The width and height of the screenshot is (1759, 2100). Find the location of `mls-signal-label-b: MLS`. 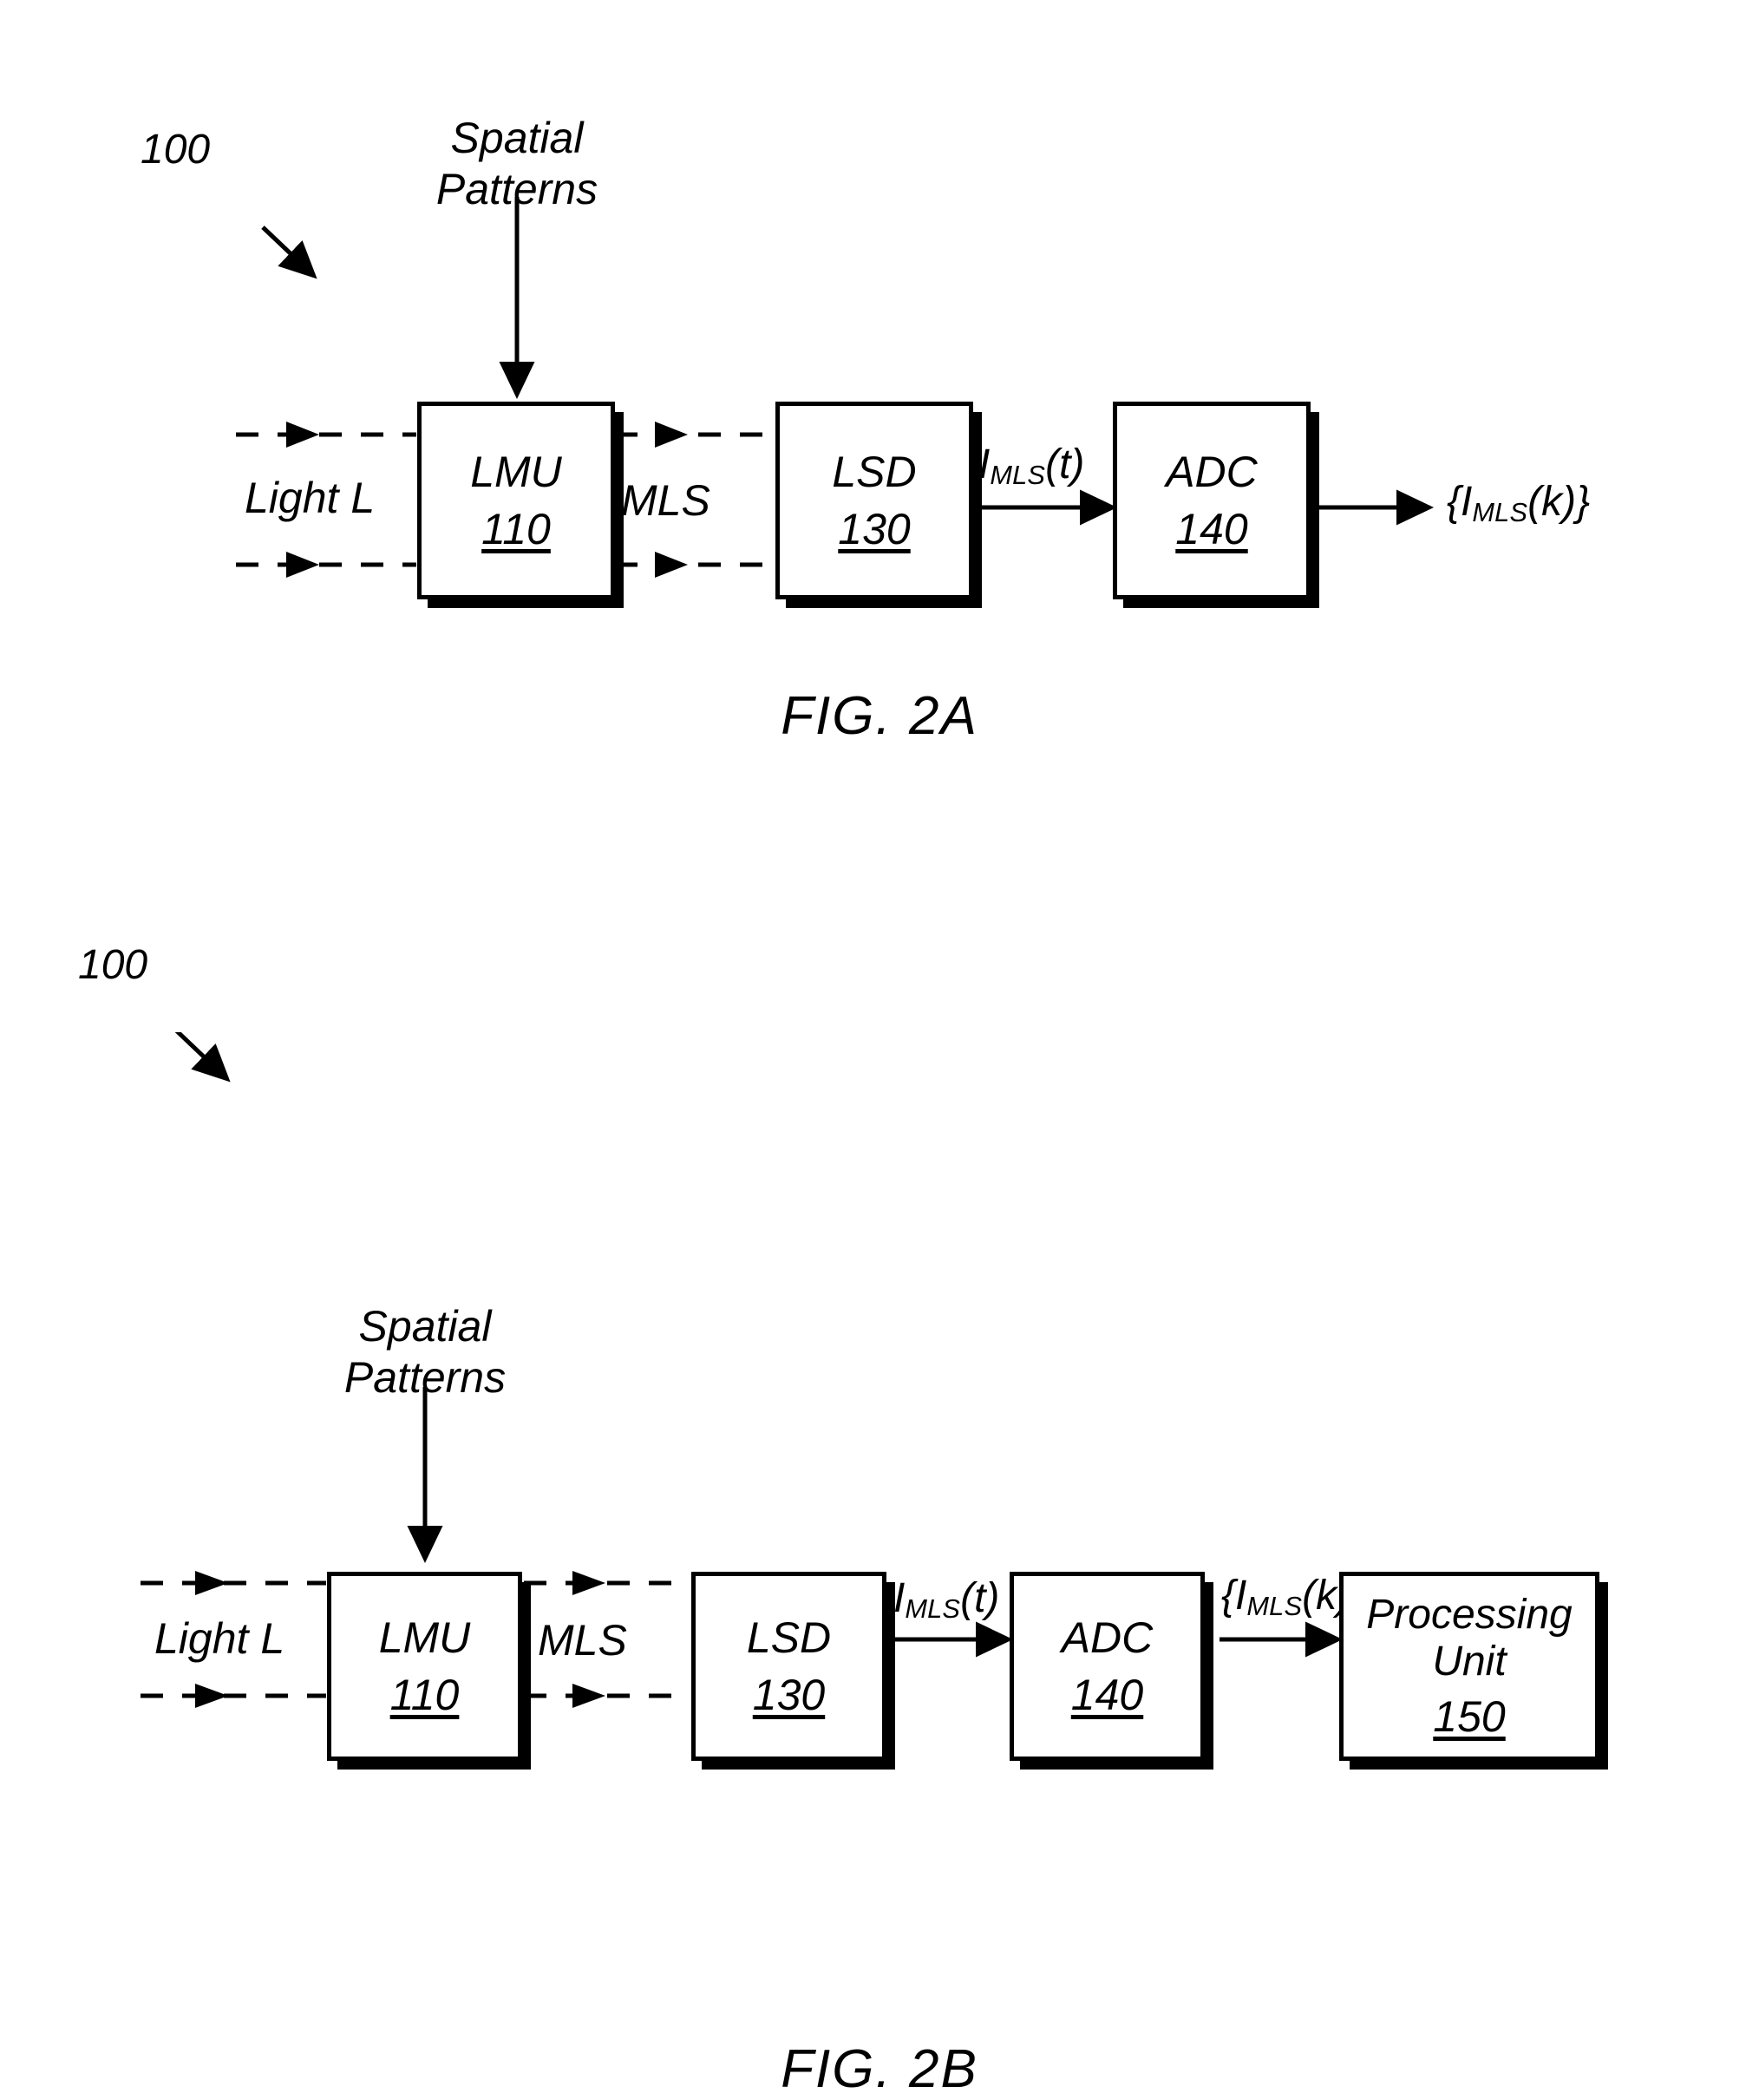

mls-signal-label-b: MLS is located at coordinates (582, 1640).